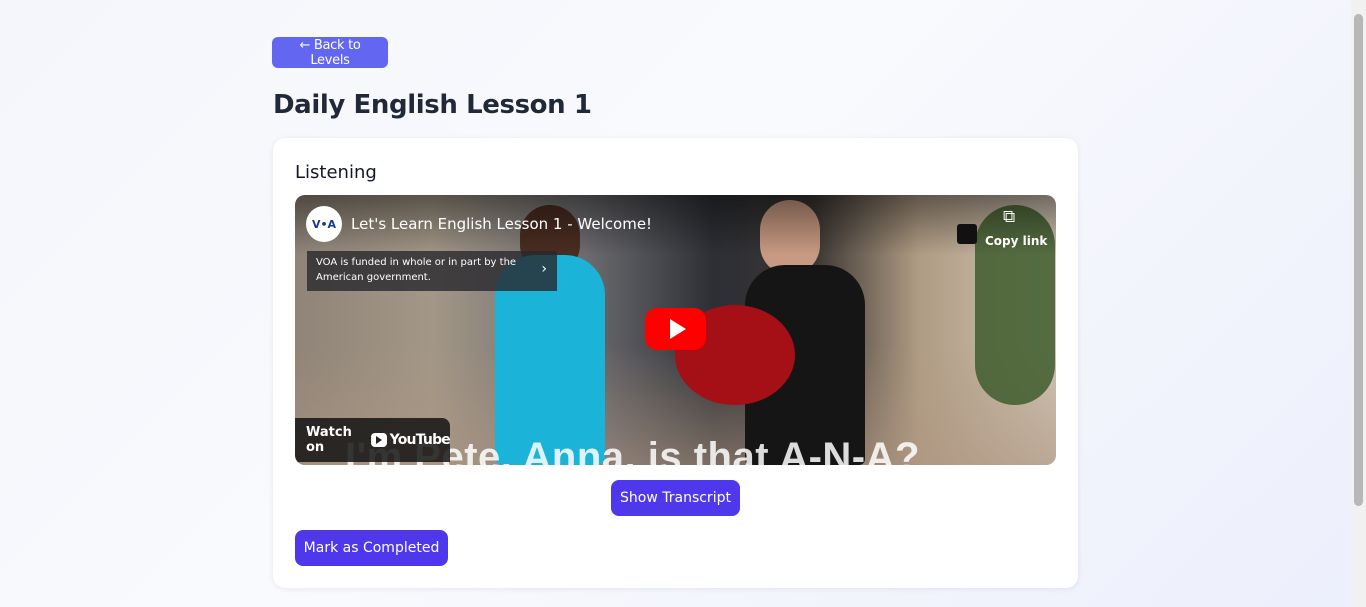  Describe the element at coordinates (1358, 260) in the screenshot. I see `scrollbar-thumb` at that location.